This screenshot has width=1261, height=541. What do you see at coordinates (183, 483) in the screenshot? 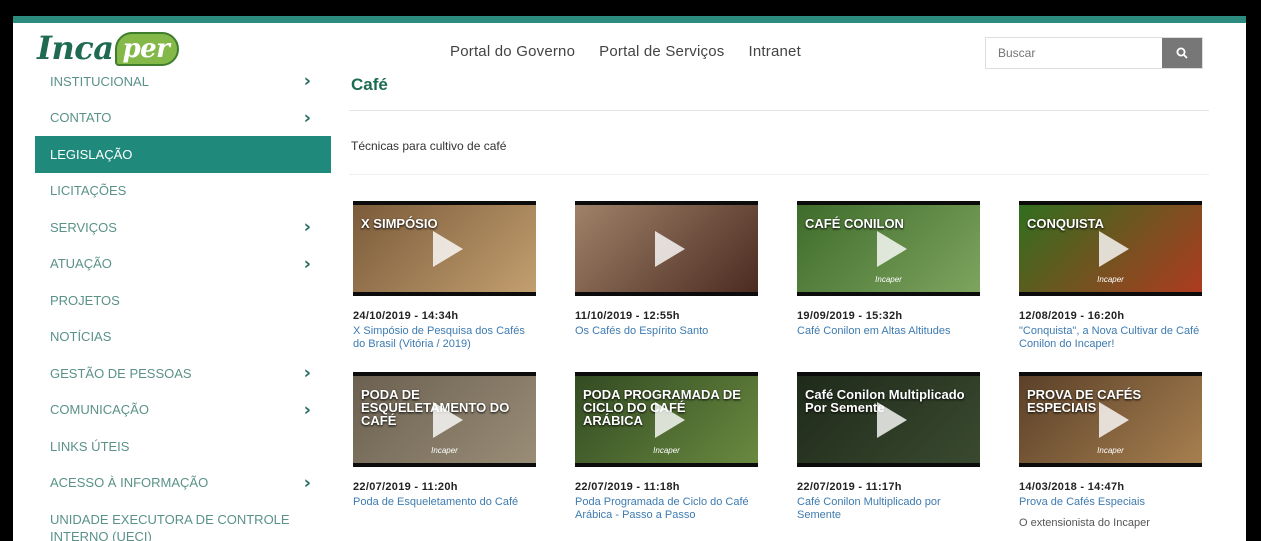
I see `sidebar-item-acesso-a-informacao: ACESSO À INFORMAÇÃO ›` at bounding box center [183, 483].